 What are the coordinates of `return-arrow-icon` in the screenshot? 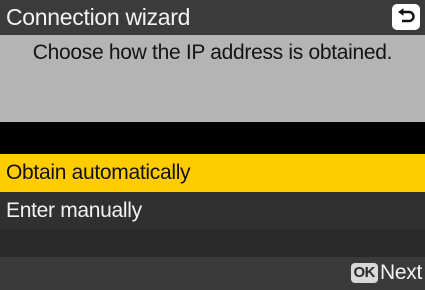 It's located at (406, 15).